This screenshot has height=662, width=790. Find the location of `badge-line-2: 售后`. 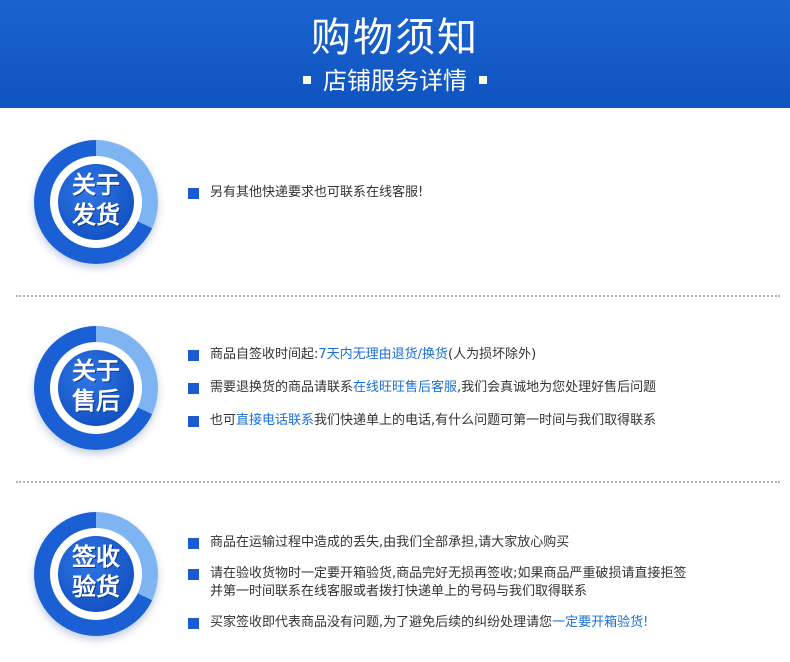

badge-line-2: 售后 is located at coordinates (96, 401).